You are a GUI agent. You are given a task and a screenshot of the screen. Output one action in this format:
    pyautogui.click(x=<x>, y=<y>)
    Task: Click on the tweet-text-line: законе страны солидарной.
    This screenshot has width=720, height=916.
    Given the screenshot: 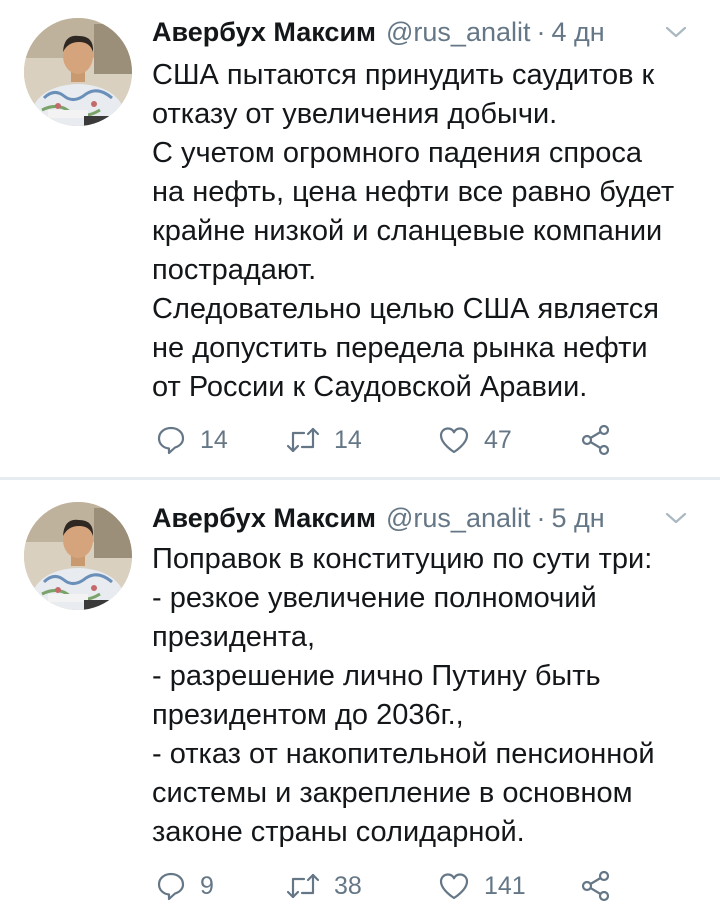 What is the action you would take?
    pyautogui.click(x=338, y=832)
    